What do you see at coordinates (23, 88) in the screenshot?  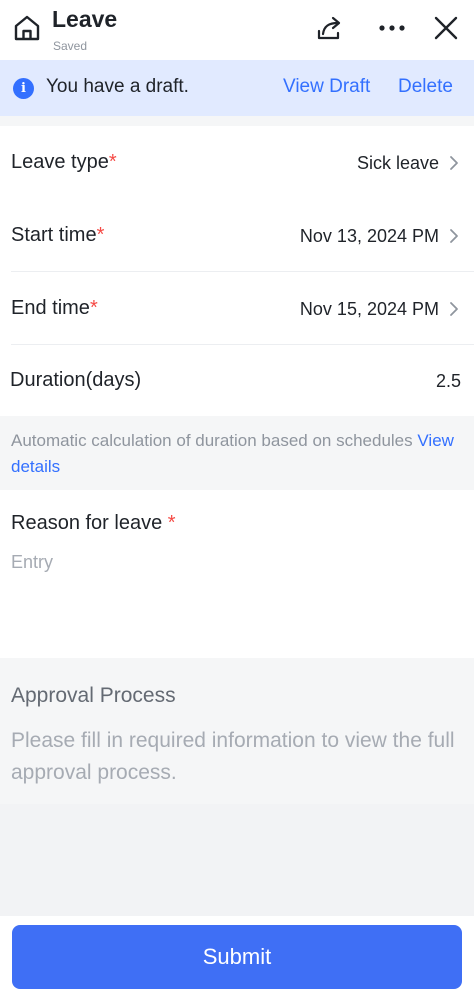 I see `info-icon: i` at bounding box center [23, 88].